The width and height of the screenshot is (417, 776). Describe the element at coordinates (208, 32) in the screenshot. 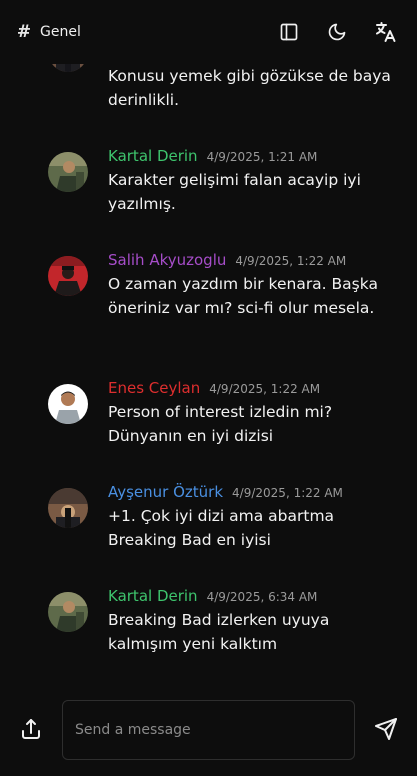

I see `top-bar: # Genel` at that location.